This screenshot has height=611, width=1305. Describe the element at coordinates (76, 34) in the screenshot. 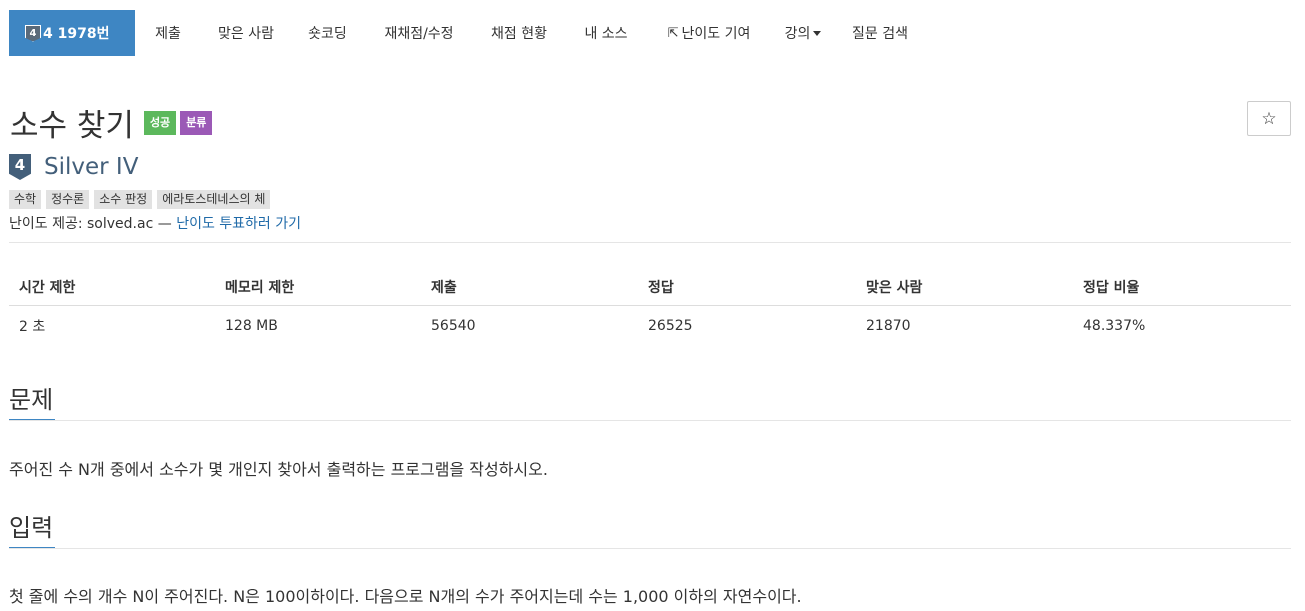

I see `problem-number-label: 4 1978번` at that location.